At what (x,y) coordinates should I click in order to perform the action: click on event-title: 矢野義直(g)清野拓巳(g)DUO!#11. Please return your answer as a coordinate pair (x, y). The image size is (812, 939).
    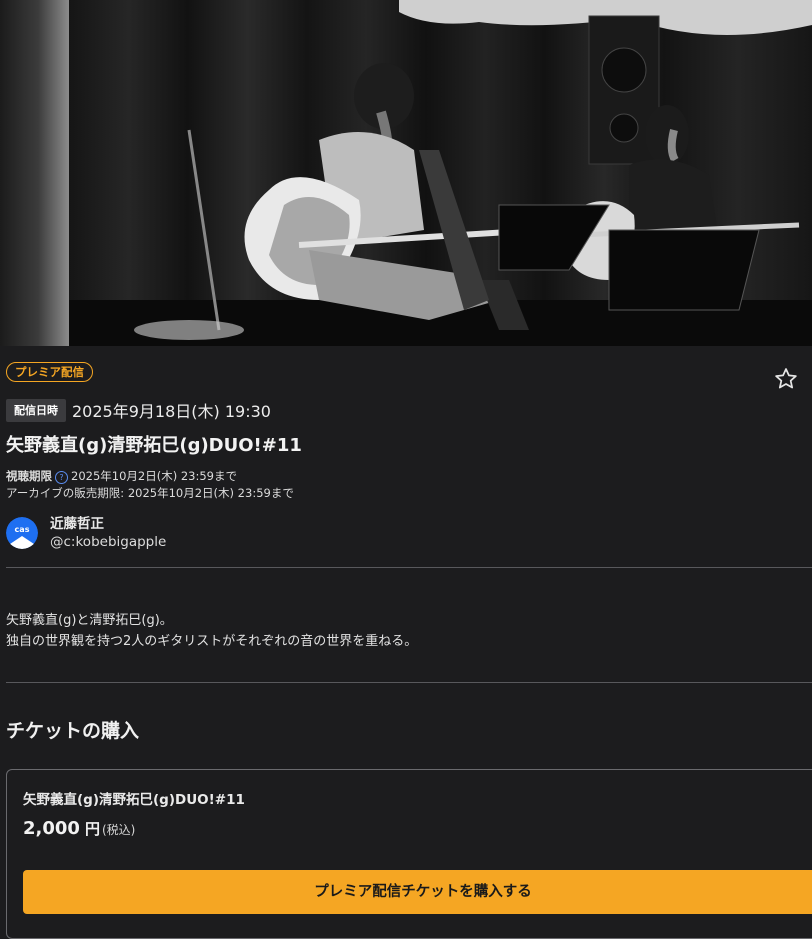
    Looking at the image, I should click on (154, 445).